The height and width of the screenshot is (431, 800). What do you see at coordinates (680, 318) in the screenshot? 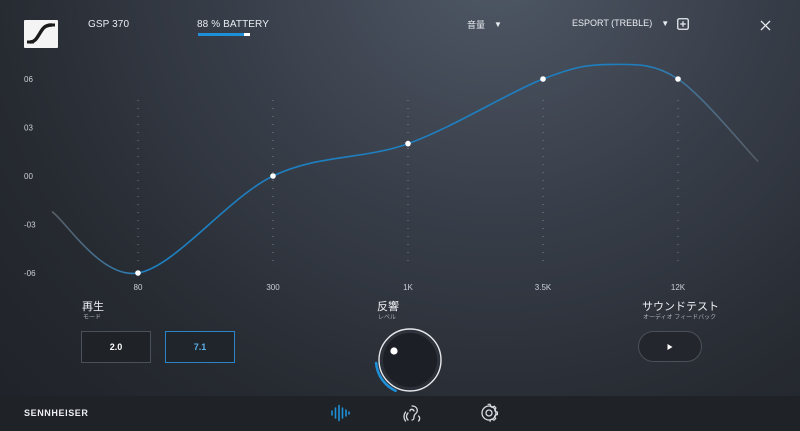
I see `sound-test-subtitle: オーディオ フィードバック` at bounding box center [680, 318].